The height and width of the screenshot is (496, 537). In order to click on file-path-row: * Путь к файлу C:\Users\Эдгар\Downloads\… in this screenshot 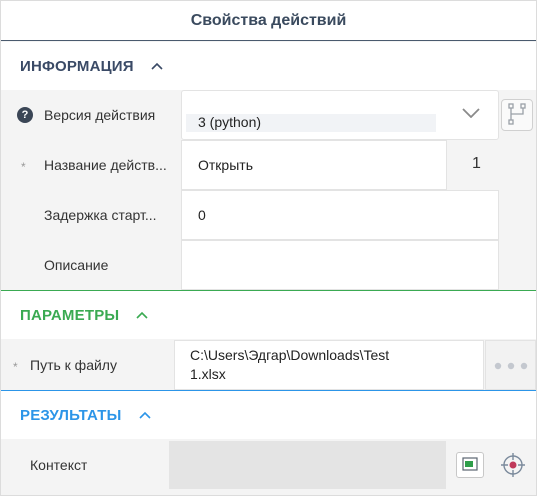, I will do `click(268, 365)`.